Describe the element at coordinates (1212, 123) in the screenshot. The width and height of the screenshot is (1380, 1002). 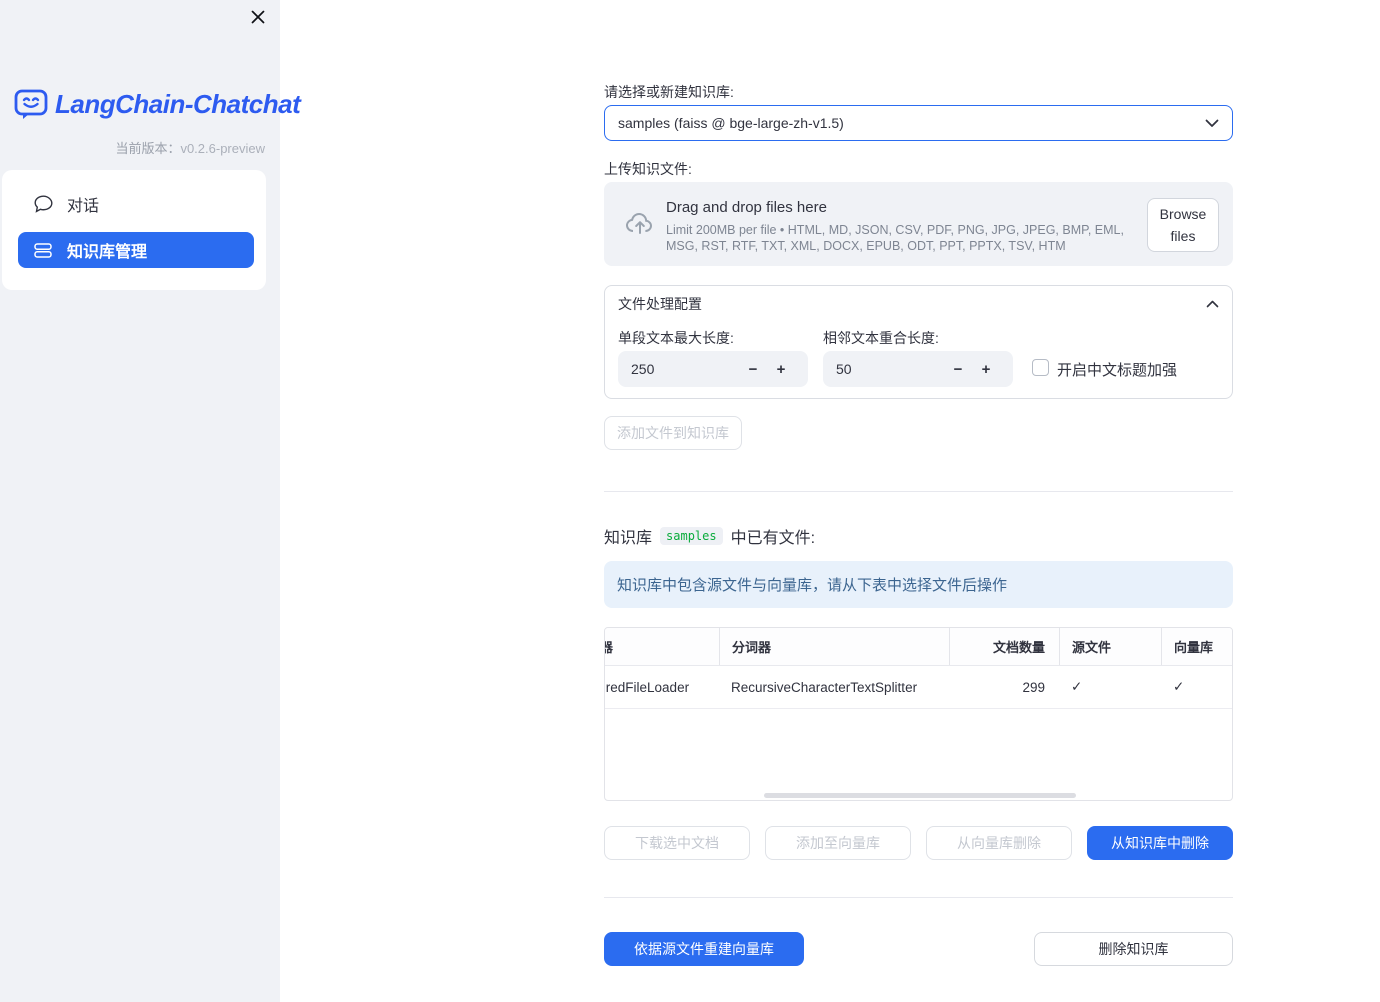
I see `chevron-down-icon` at that location.